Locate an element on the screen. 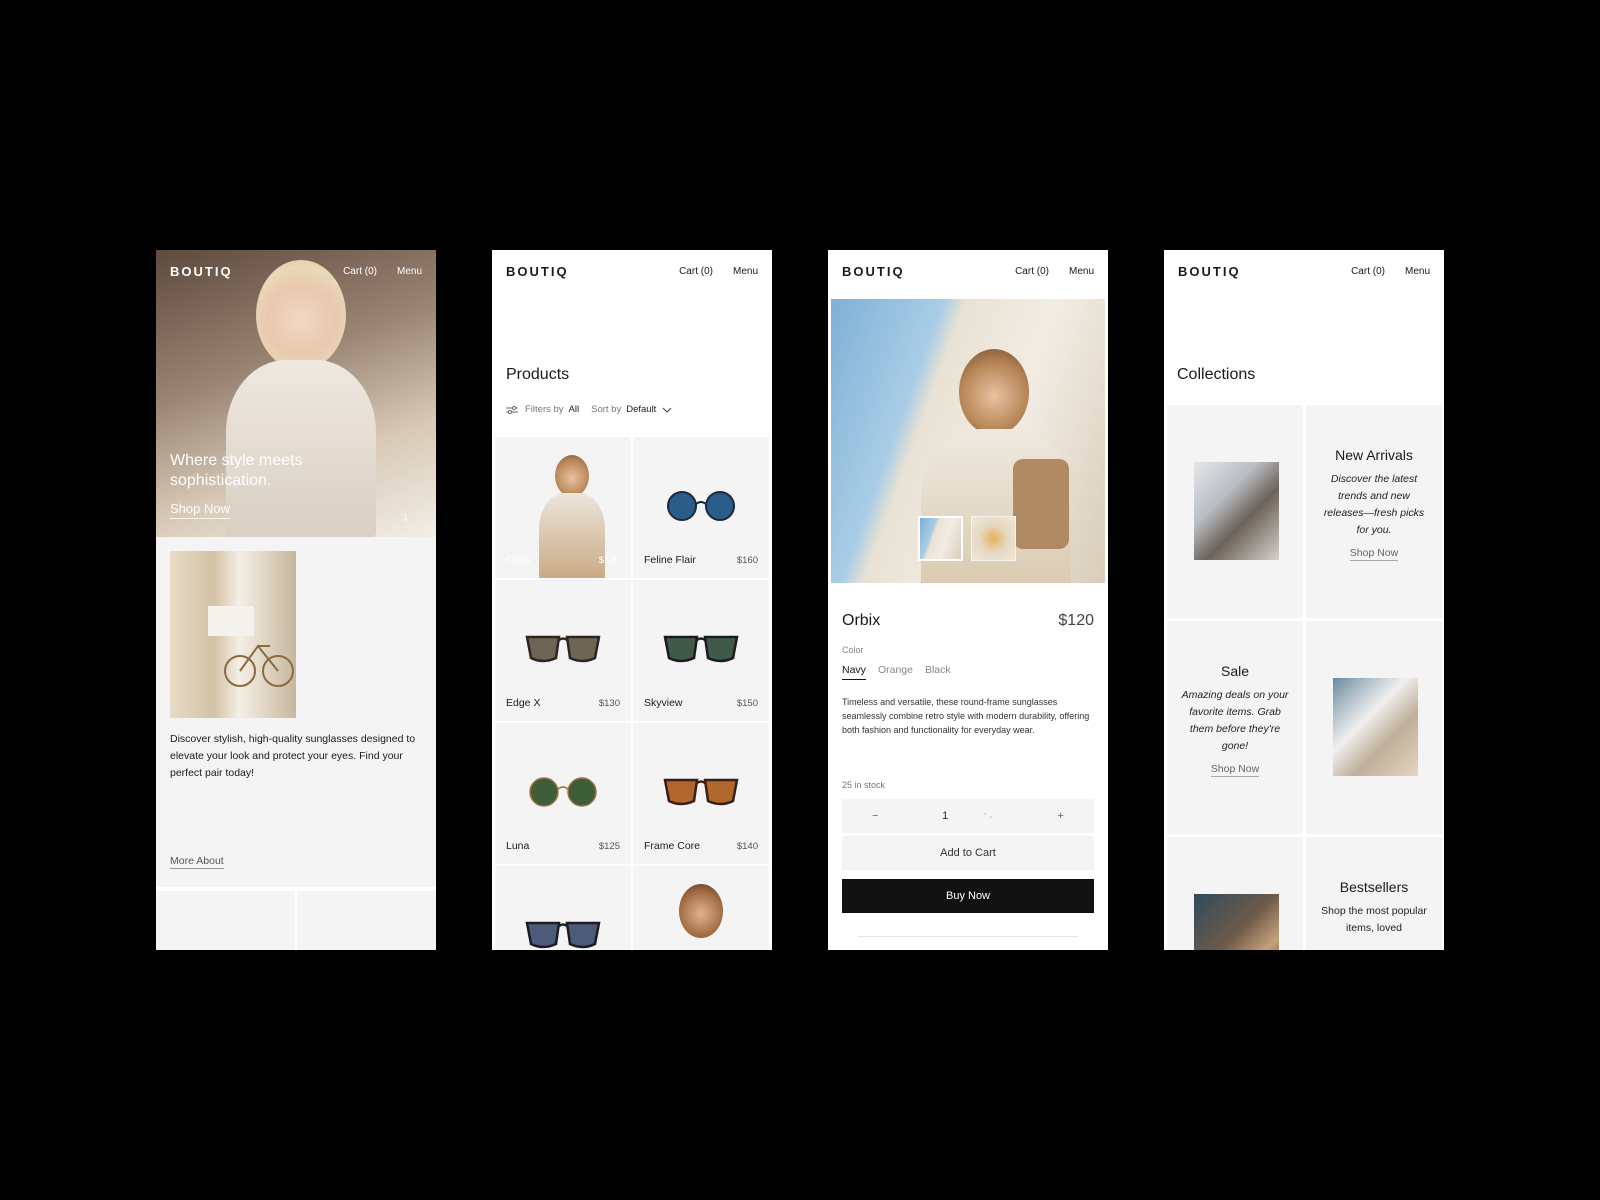  product-name: Frame Core is located at coordinates (672, 846).